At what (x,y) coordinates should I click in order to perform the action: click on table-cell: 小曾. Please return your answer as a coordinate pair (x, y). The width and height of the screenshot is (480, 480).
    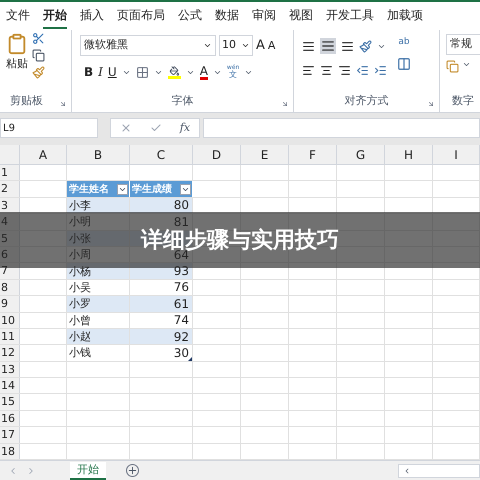
    Looking at the image, I should click on (80, 320).